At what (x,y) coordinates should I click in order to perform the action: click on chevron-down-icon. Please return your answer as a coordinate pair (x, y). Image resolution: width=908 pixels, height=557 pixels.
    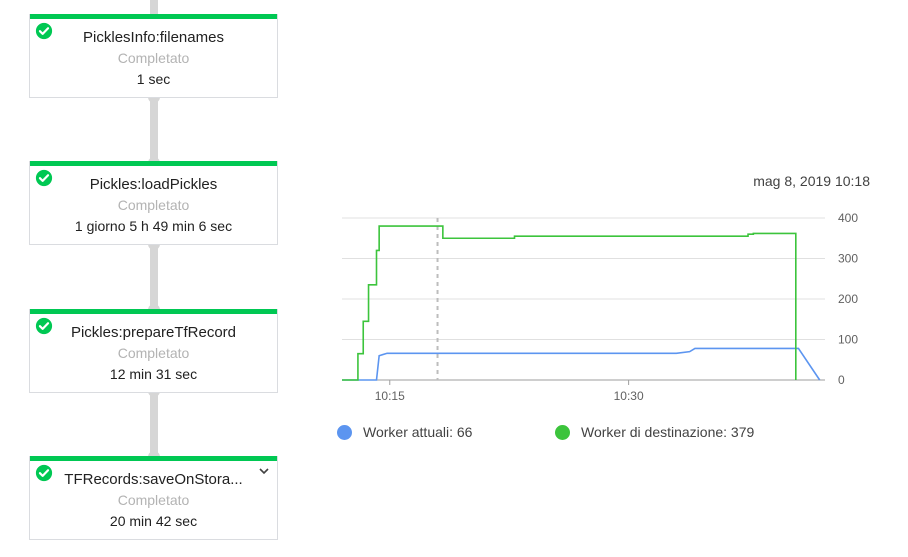
    Looking at the image, I should click on (264, 471).